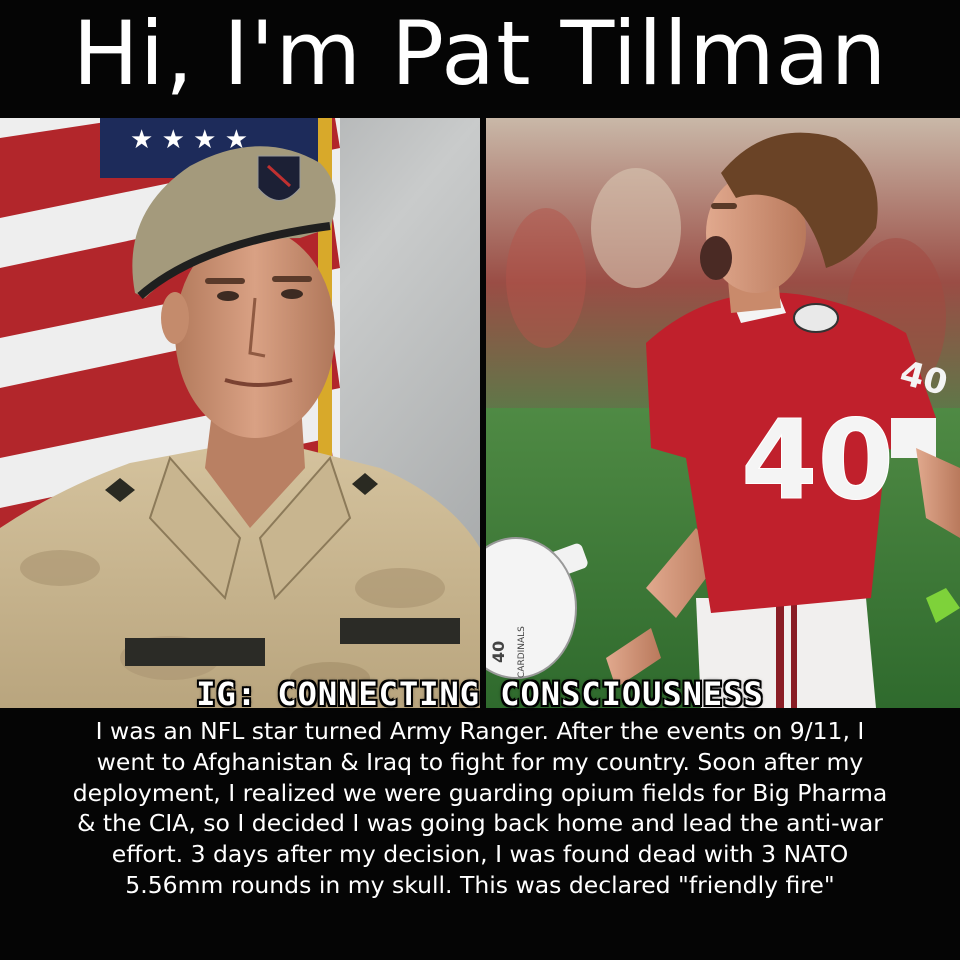 This screenshot has height=960, width=960. Describe the element at coordinates (480, 53) in the screenshot. I see `page-title: Hi, I'm Pat Tillman` at that location.